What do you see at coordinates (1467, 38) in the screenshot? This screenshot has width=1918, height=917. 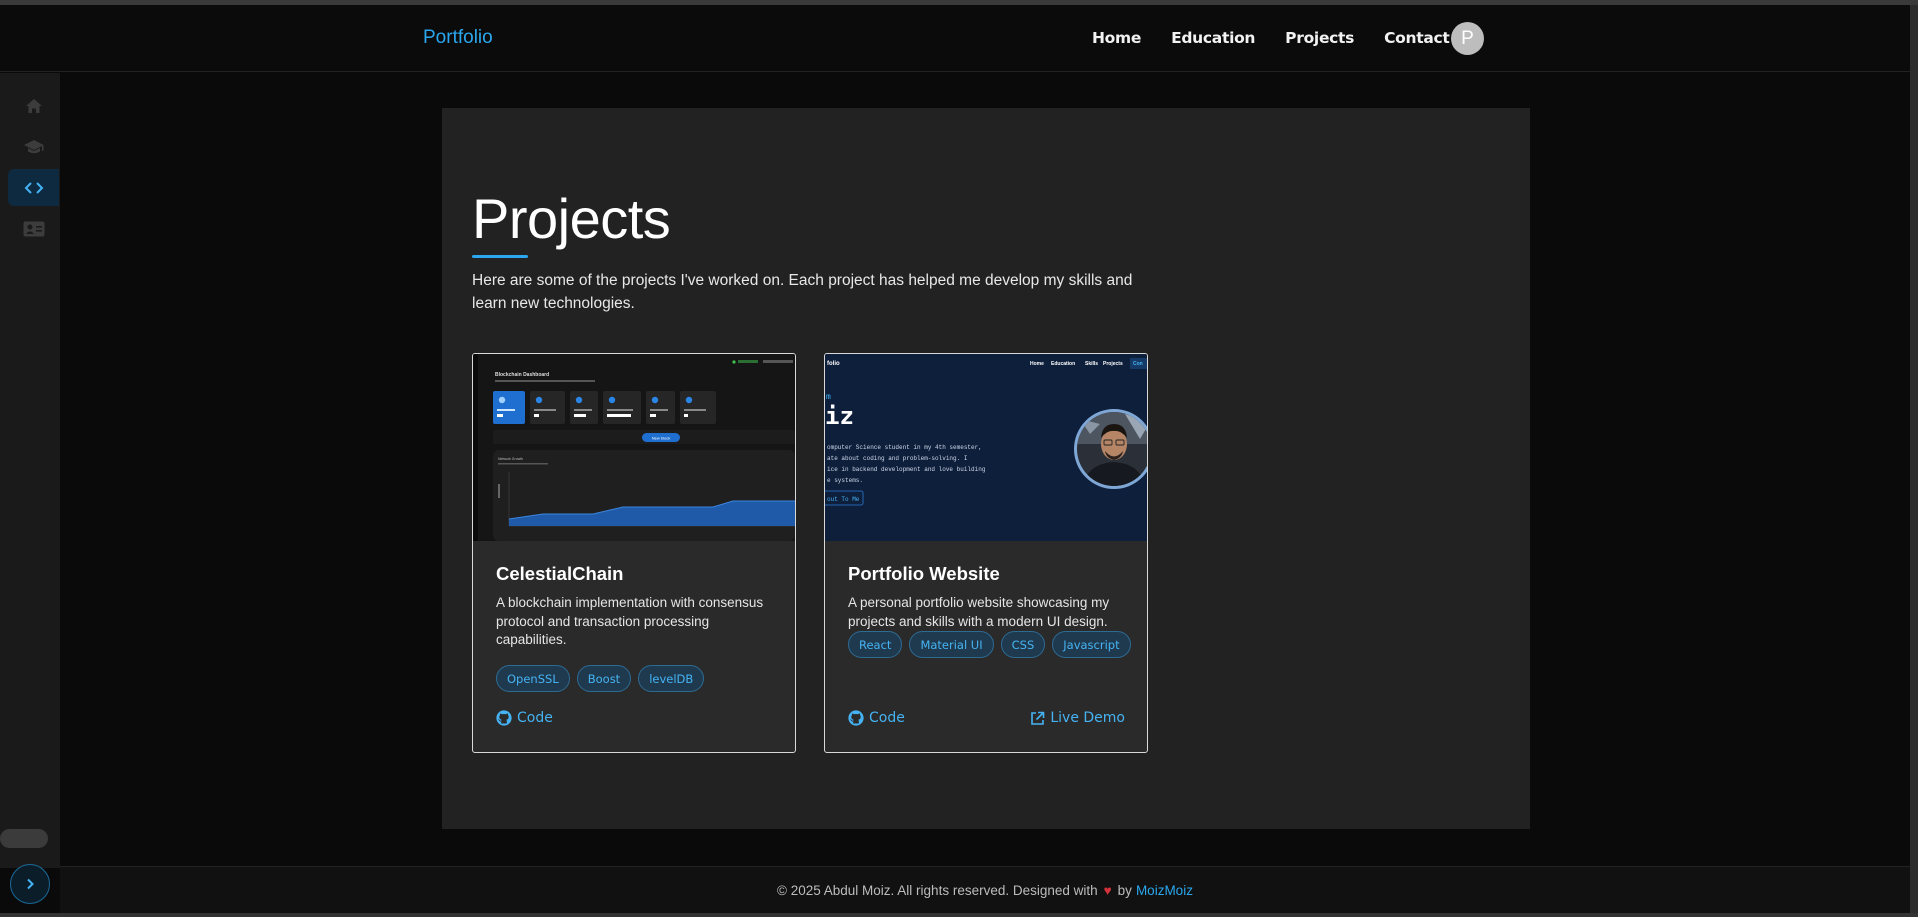 I see `avatar: P` at bounding box center [1467, 38].